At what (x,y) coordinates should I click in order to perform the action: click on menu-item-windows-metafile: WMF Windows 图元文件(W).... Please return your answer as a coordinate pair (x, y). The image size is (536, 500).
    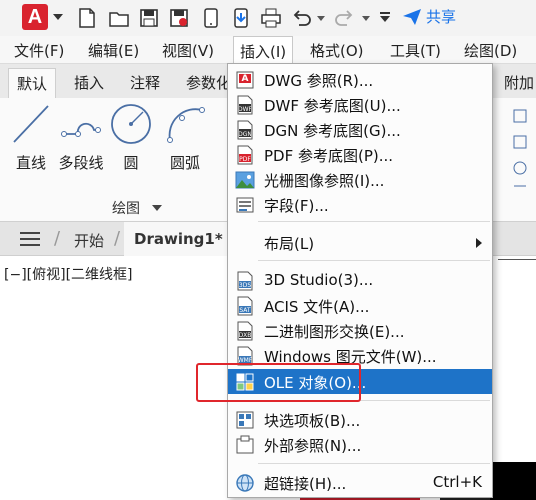
    Looking at the image, I should click on (360, 355).